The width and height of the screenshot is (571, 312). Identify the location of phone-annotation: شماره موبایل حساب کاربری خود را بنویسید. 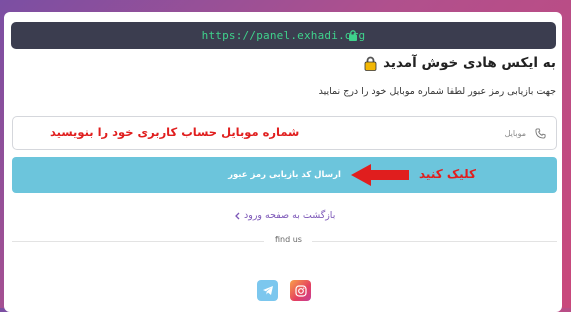
(175, 132).